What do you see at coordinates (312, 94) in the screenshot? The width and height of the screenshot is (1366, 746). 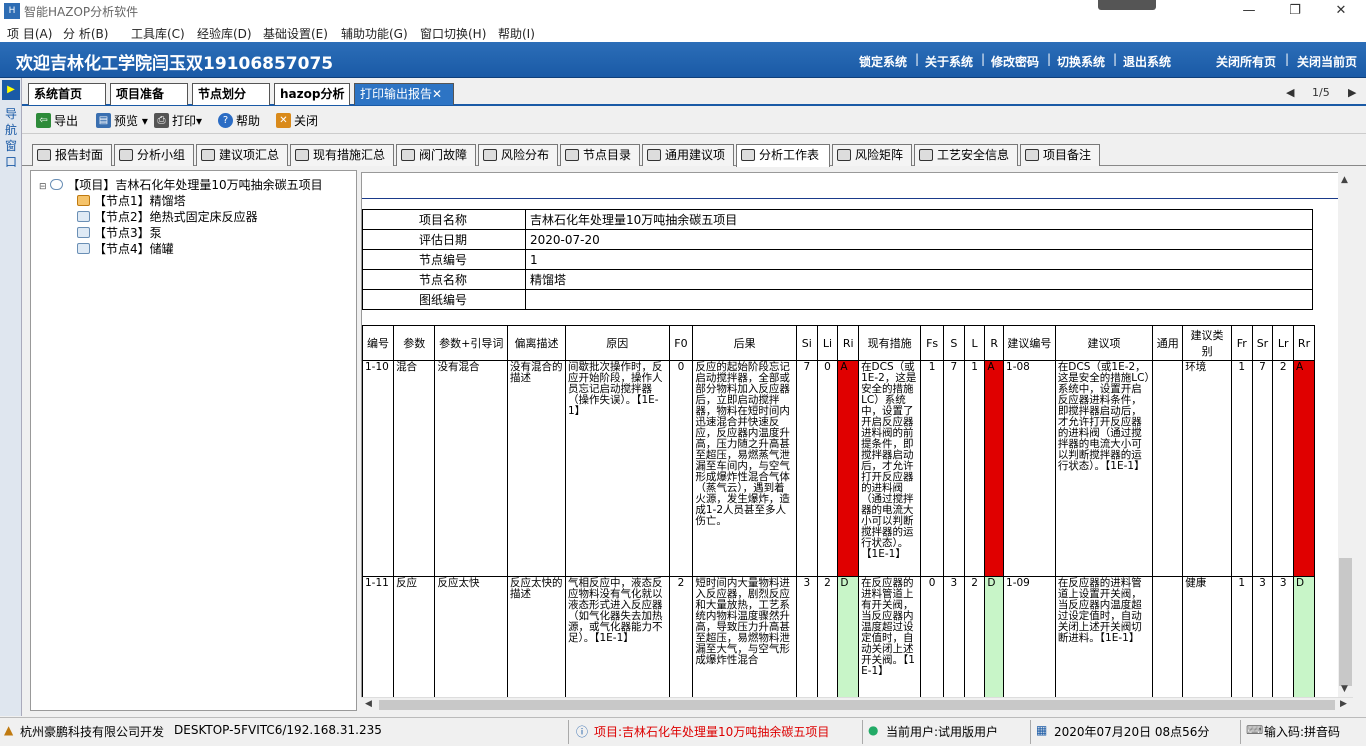 I see `tab-hazop-analysis: hazop分析` at bounding box center [312, 94].